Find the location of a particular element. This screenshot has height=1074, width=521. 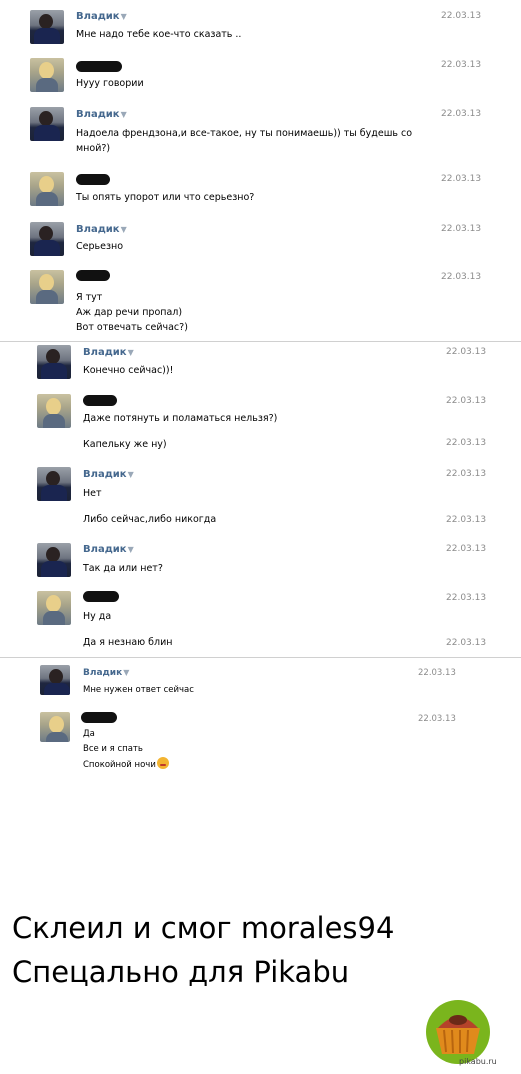

watermark: pikabu.ru is located at coordinates (478, 1061).